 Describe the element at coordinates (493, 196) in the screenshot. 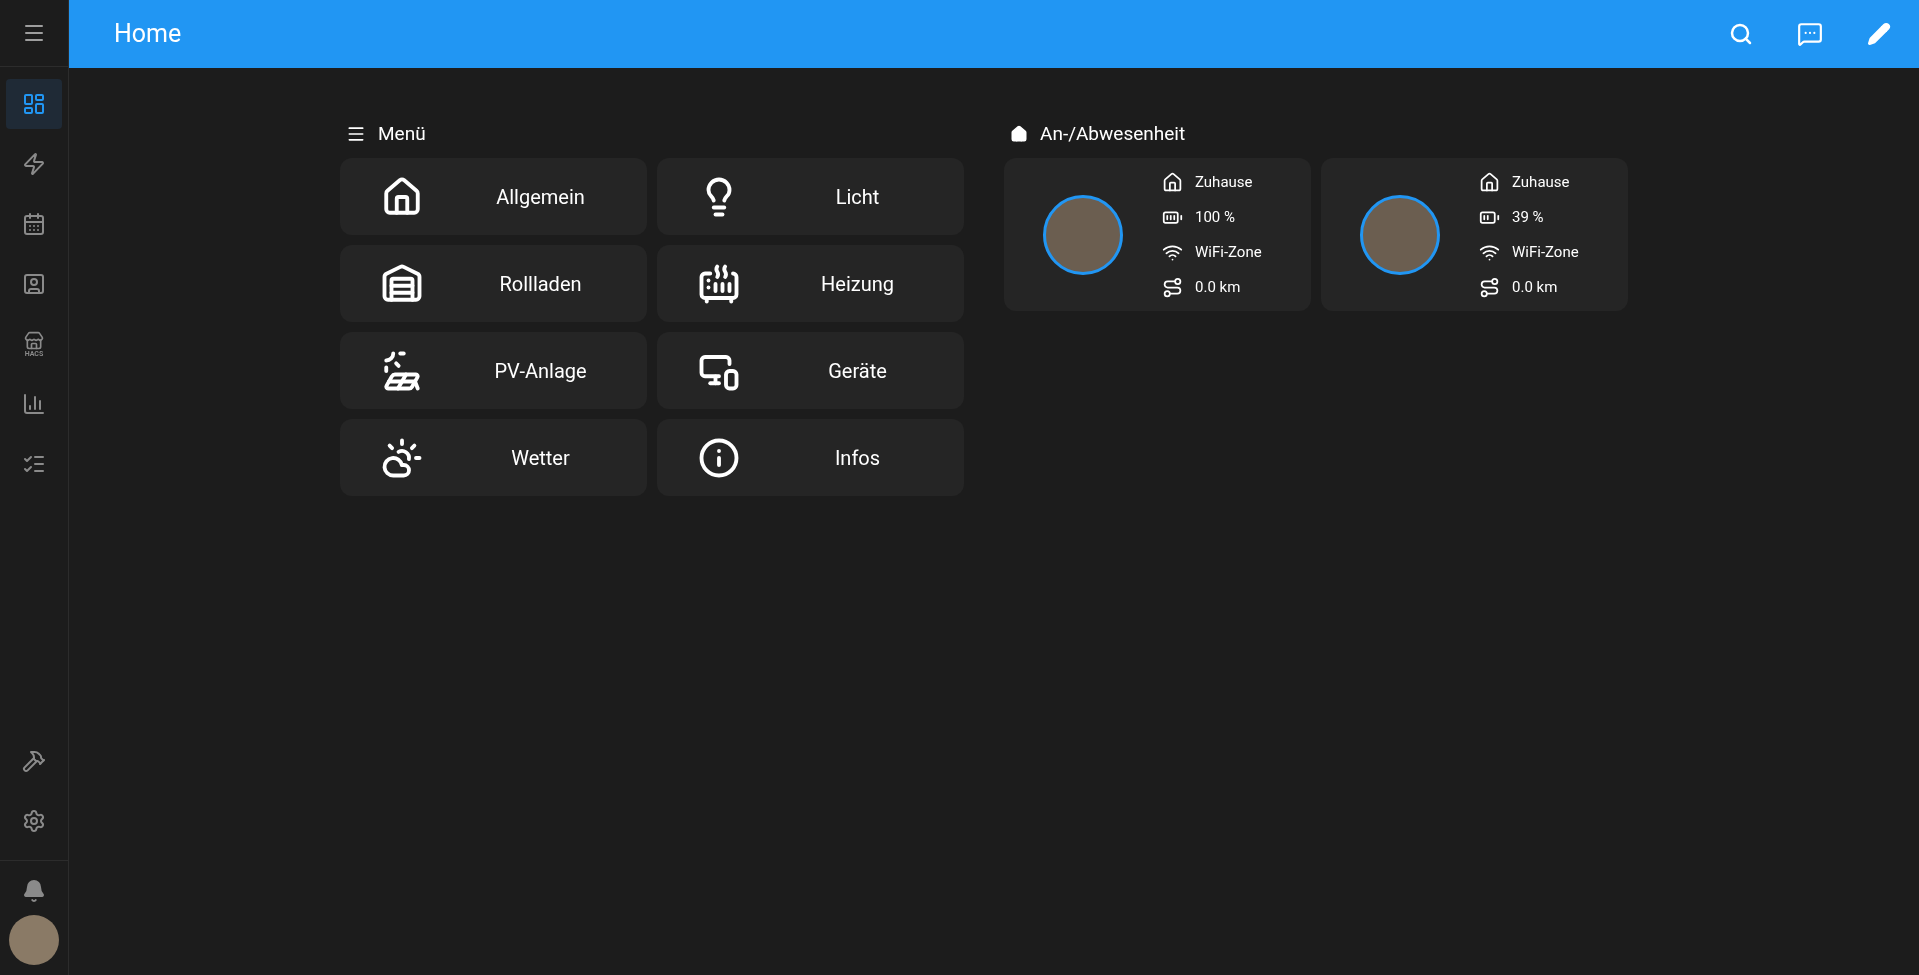

I see `menu-tile: Allgemein` at that location.